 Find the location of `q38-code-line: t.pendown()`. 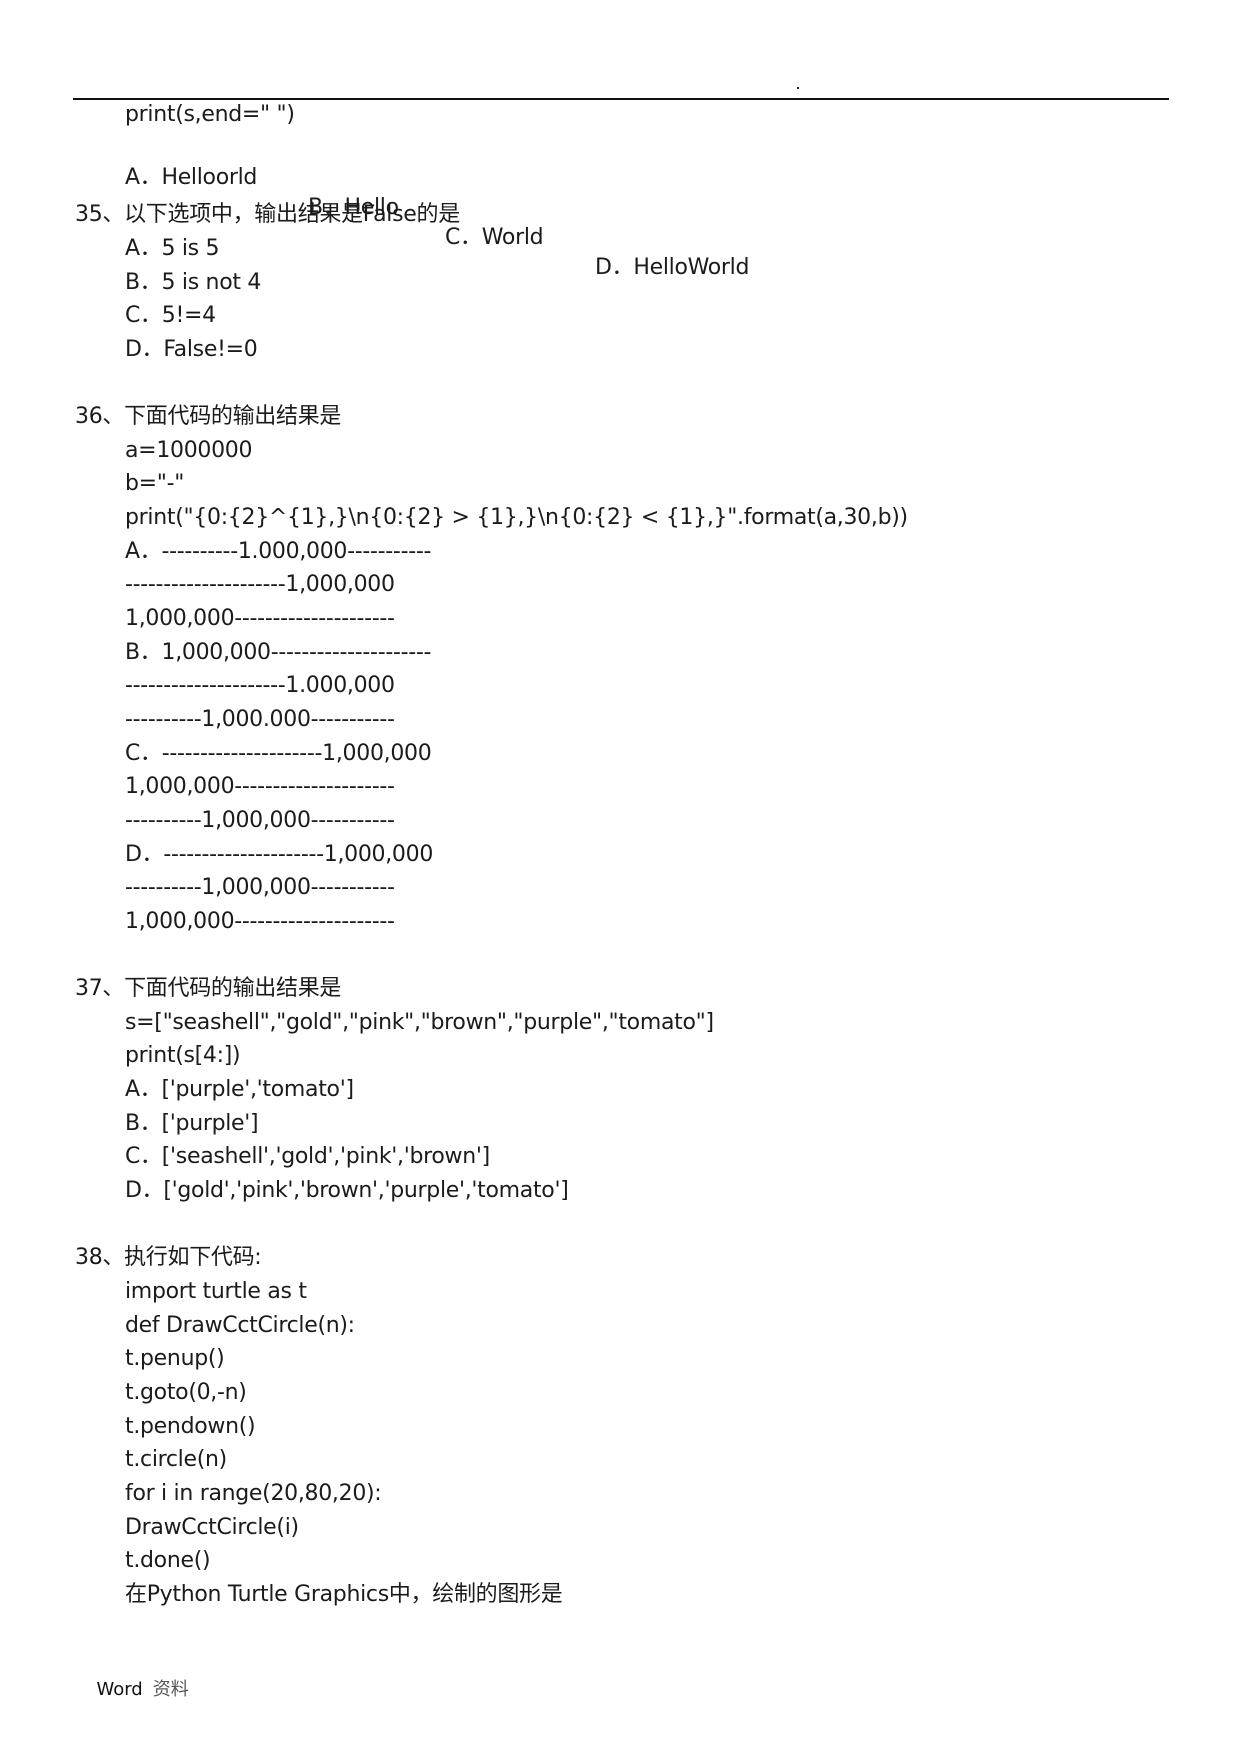

q38-code-line: t.pendown() is located at coordinates (190, 1426).